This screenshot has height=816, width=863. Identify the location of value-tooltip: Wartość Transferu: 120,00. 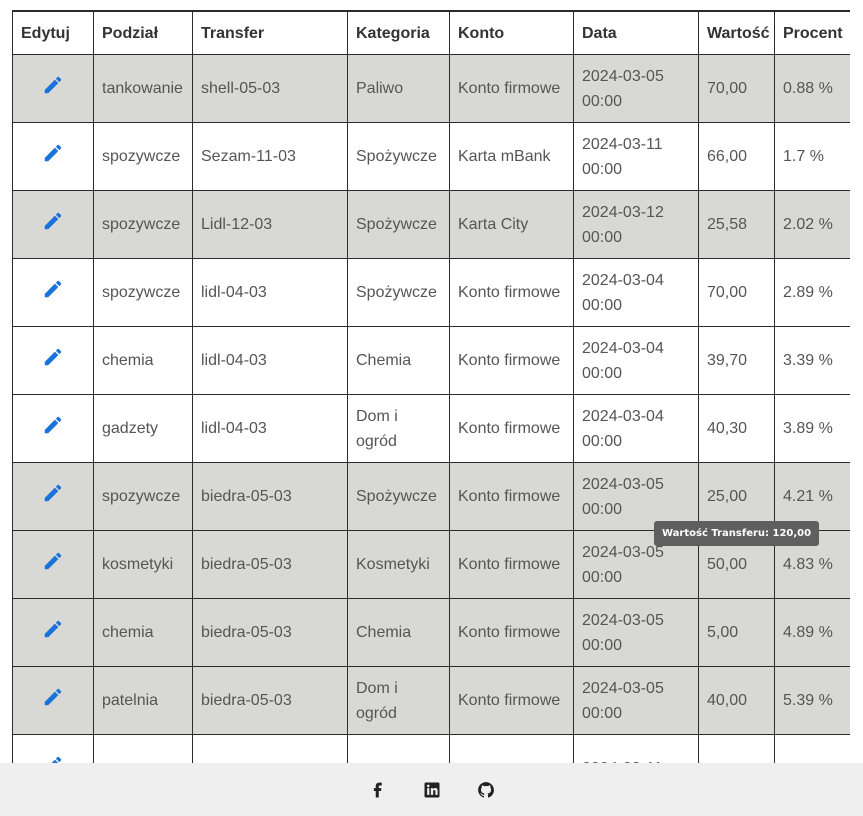
(737, 533).